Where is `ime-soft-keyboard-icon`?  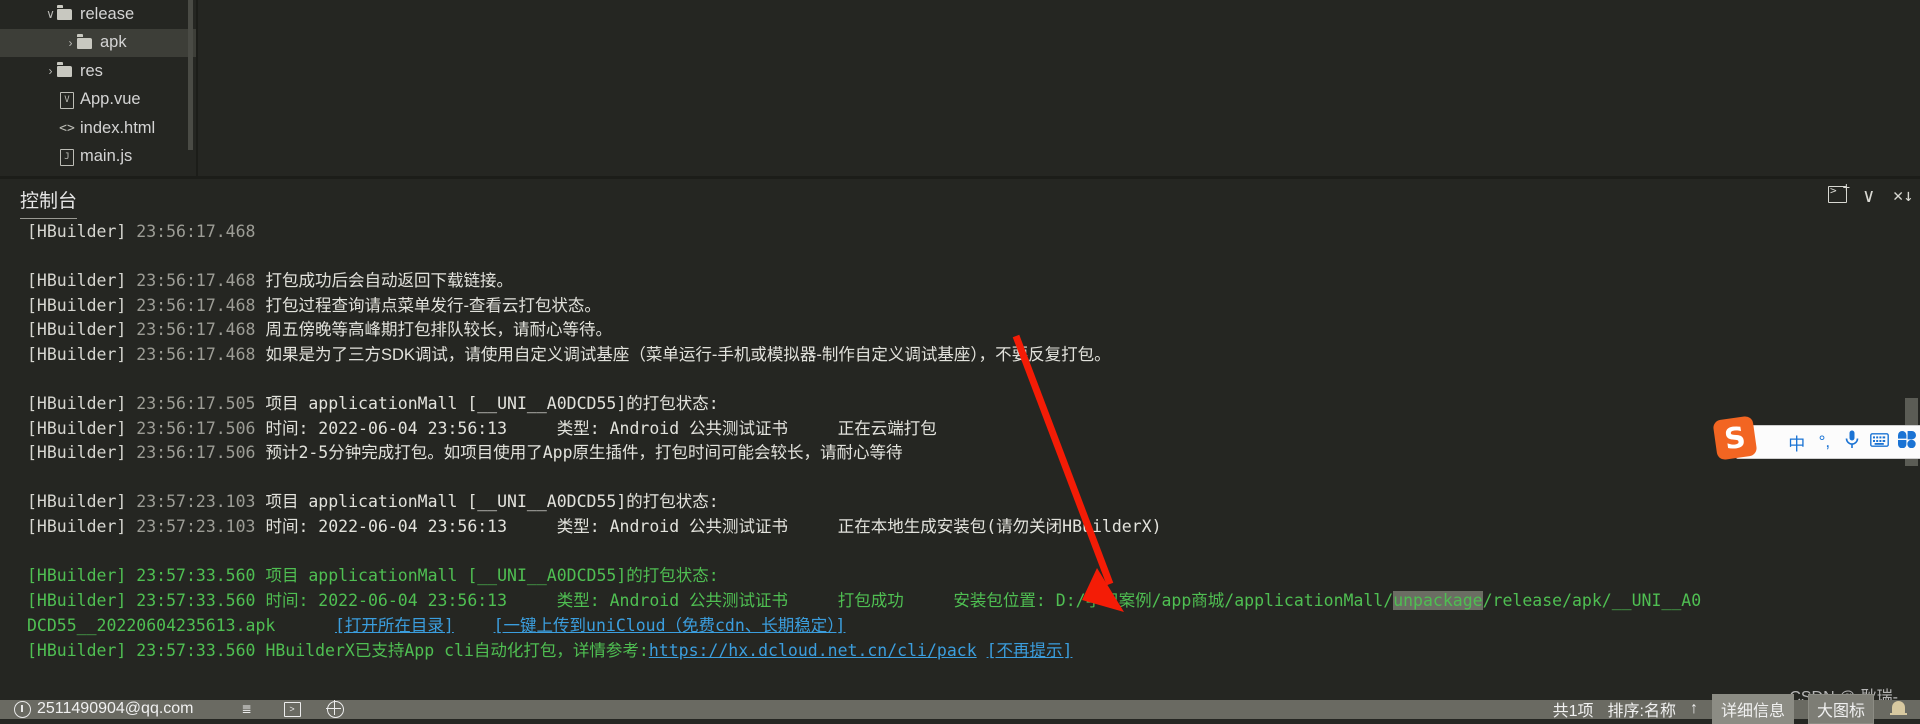
ime-soft-keyboard-icon is located at coordinates (1880, 442).